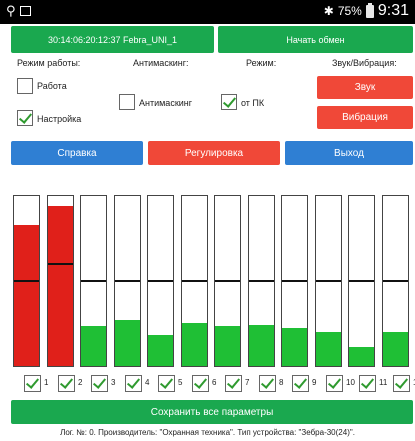 The image size is (415, 441). What do you see at coordinates (247, 382) in the screenshot?
I see `channel-number-label: 7` at bounding box center [247, 382].